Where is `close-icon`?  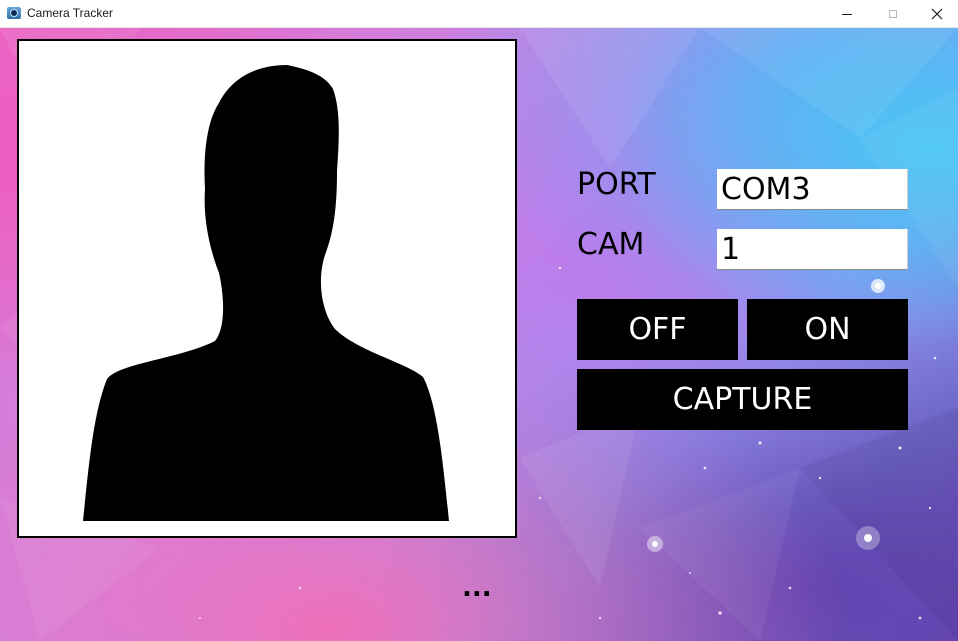 close-icon is located at coordinates (937, 14).